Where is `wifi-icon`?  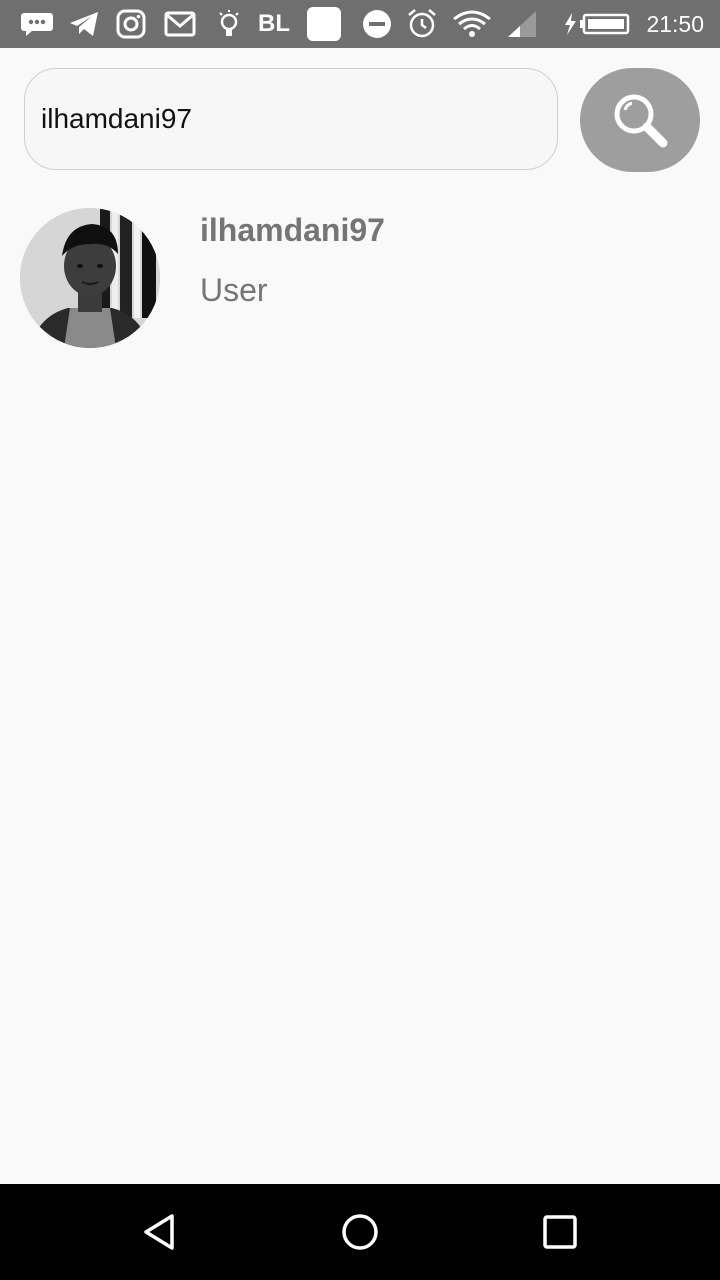 wifi-icon is located at coordinates (472, 24).